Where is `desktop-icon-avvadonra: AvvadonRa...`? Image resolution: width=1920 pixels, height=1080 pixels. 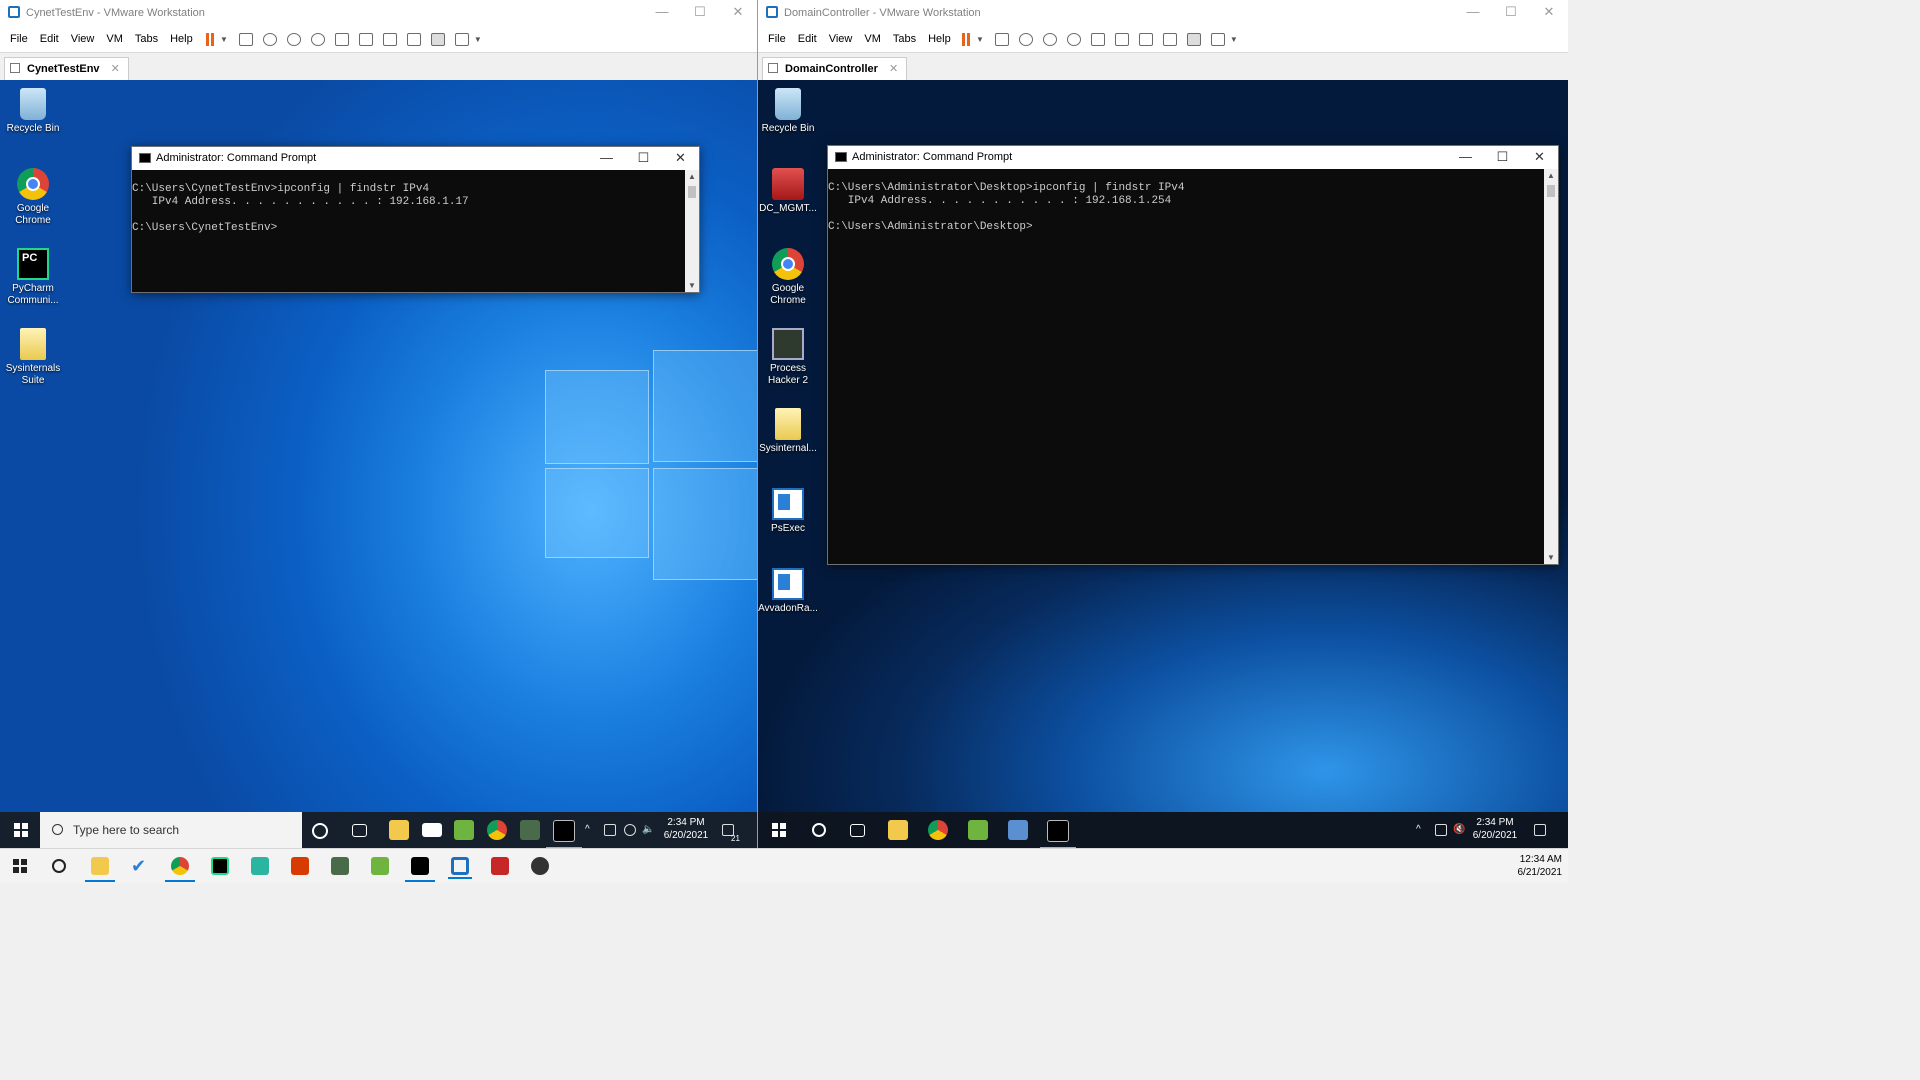 desktop-icon-avvadonra: AvvadonRa... is located at coordinates (788, 591).